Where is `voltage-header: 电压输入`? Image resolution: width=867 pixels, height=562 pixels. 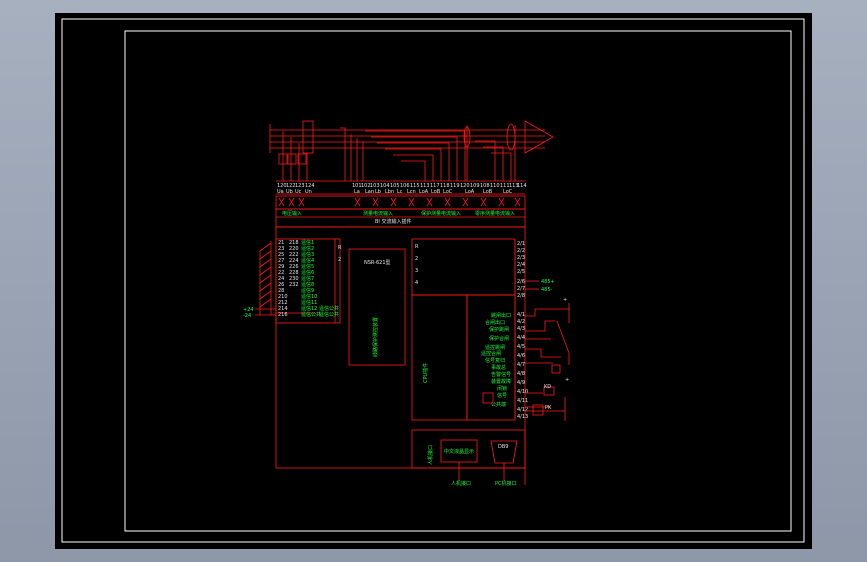 voltage-header: 电压输入 is located at coordinates (292, 213).